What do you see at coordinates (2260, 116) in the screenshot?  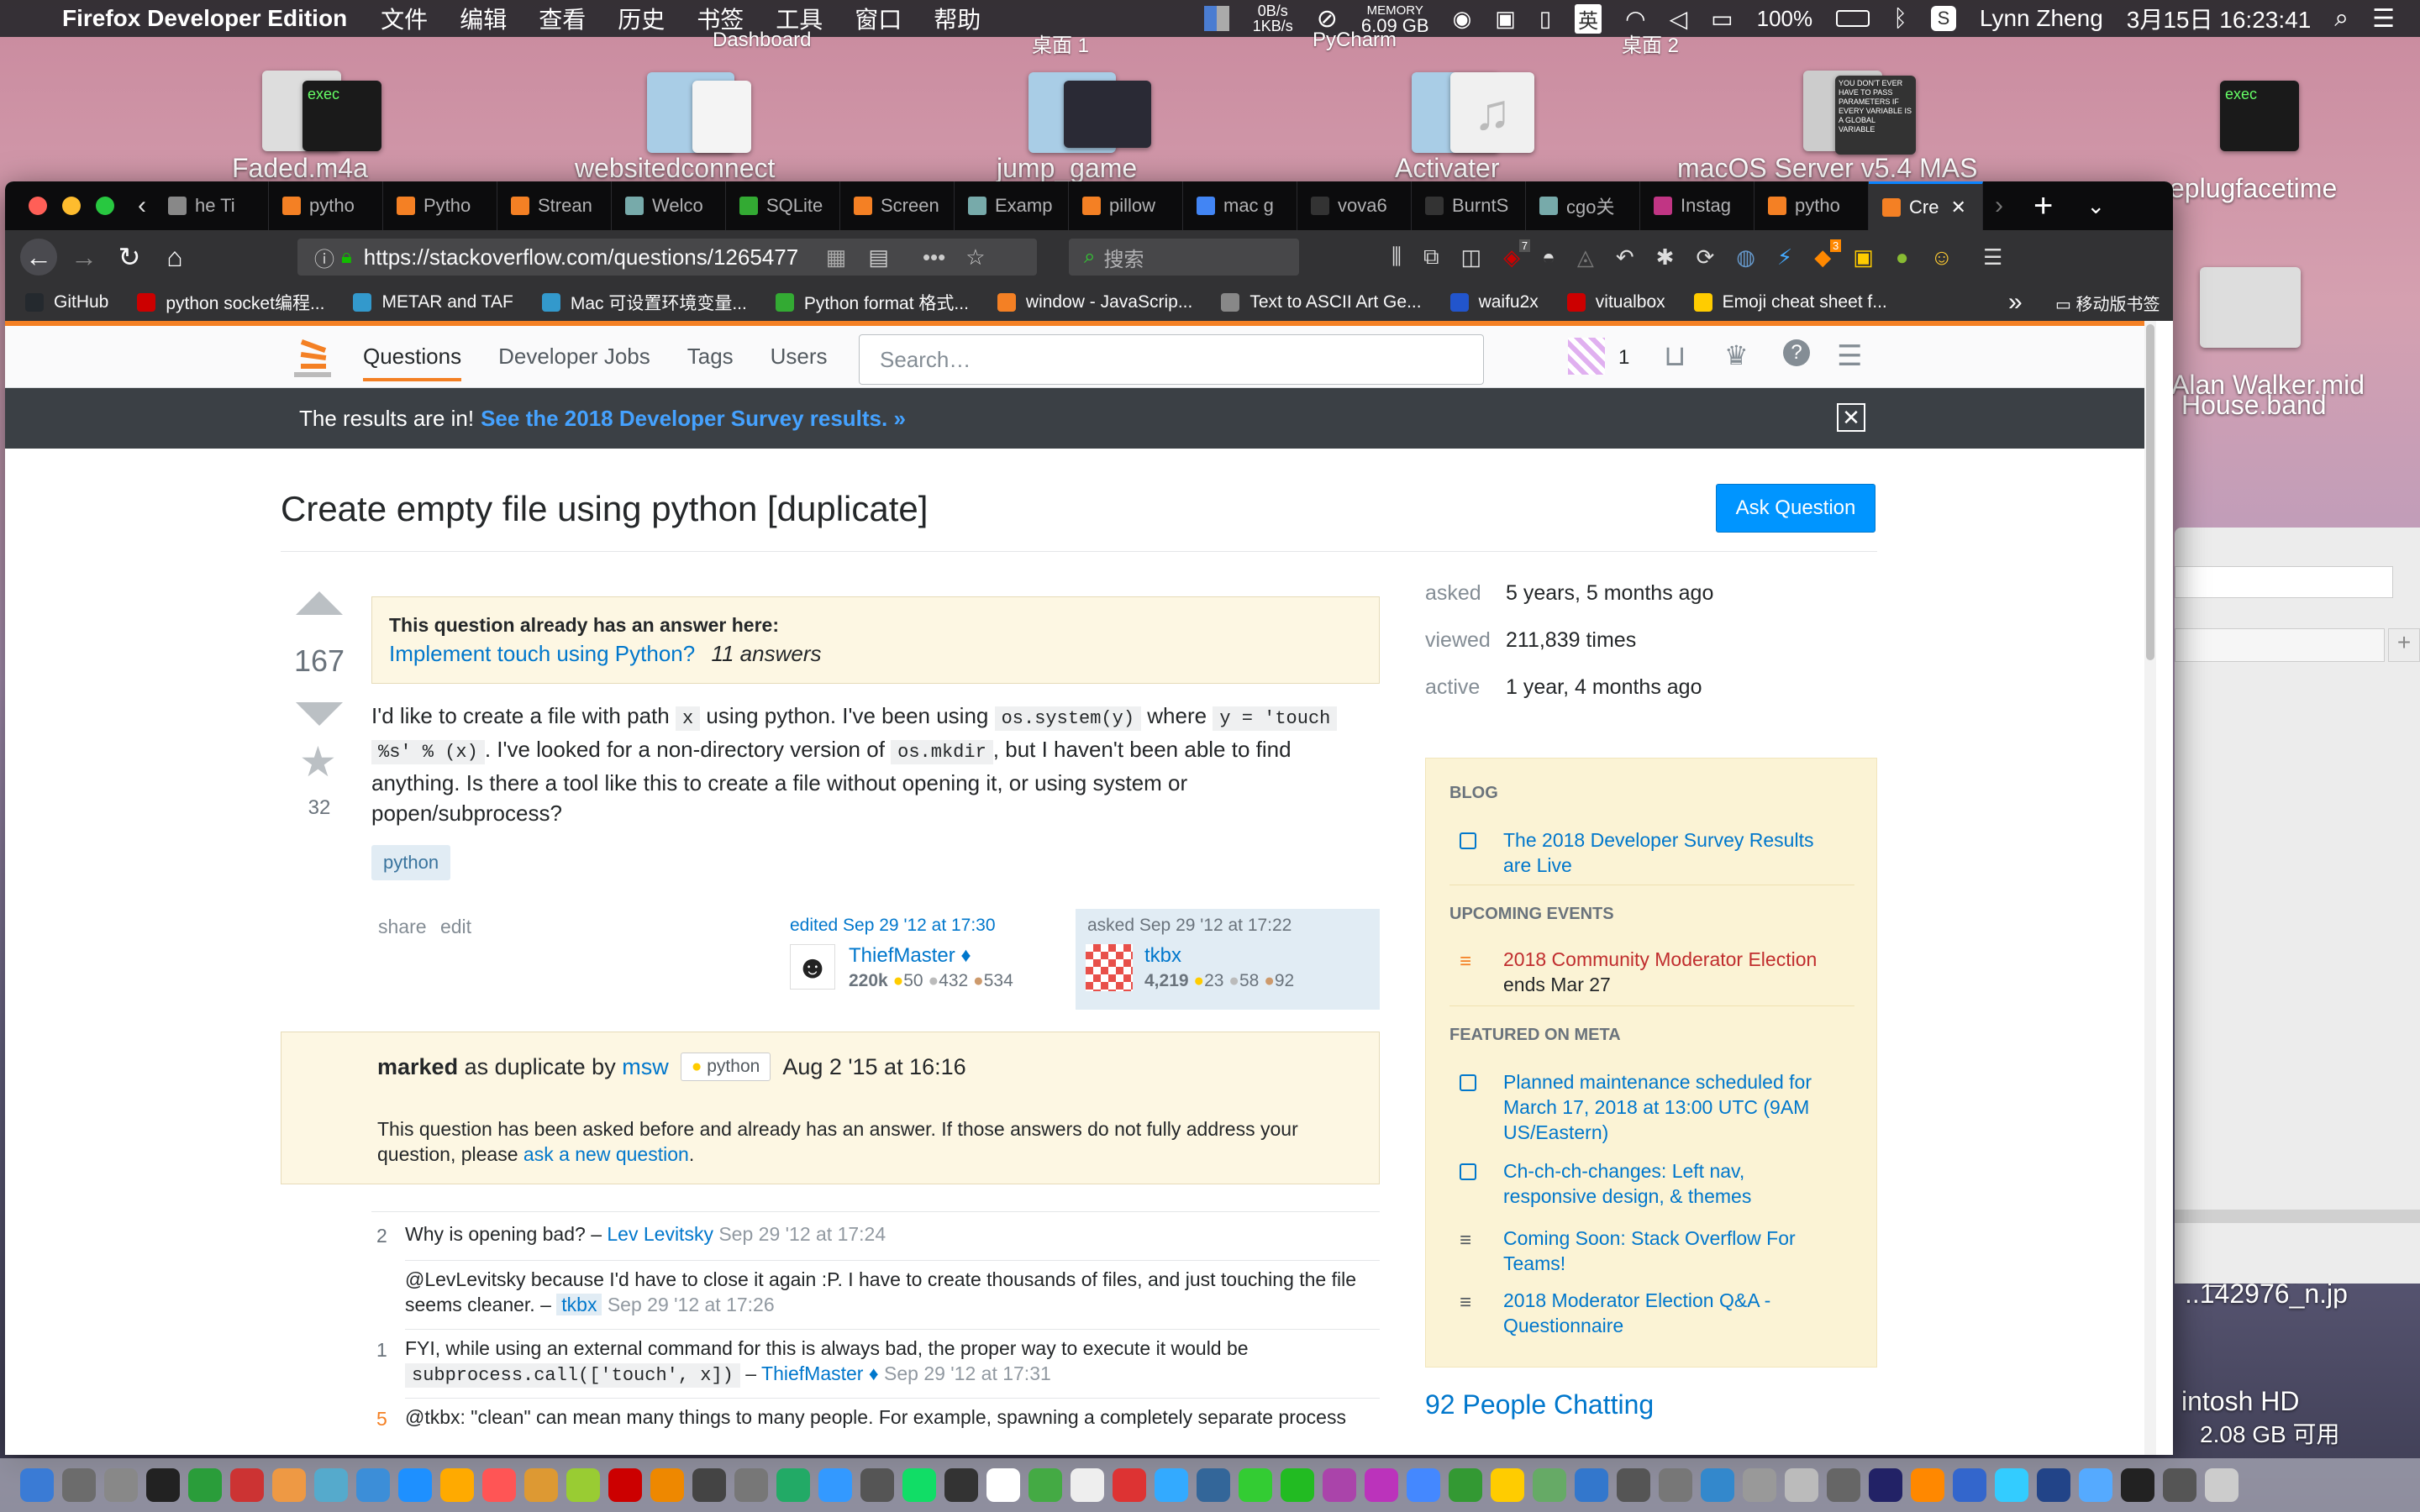 I see `exec-file-icon: exec` at bounding box center [2260, 116].